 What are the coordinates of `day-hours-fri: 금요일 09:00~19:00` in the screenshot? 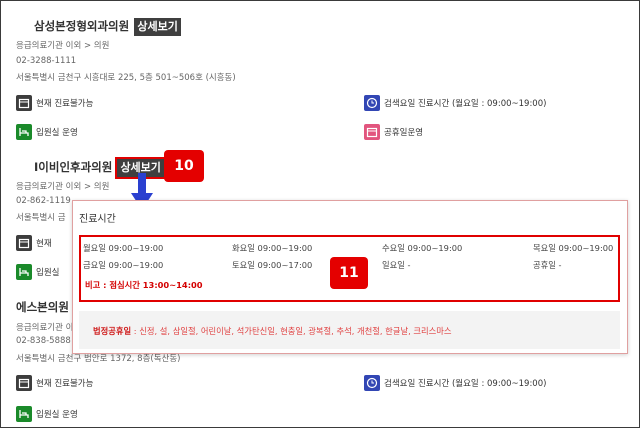 It's located at (123, 265).